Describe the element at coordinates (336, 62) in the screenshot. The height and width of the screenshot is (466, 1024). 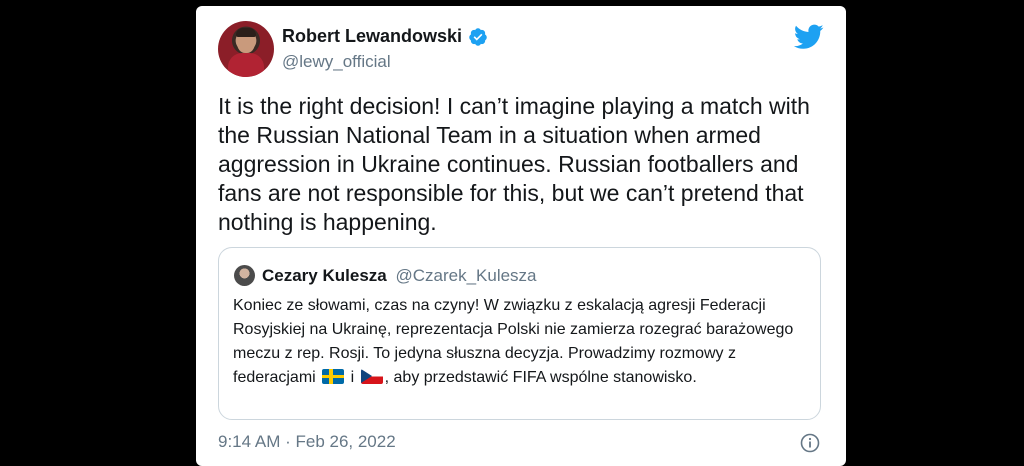
I see `author-handle: @lewy_official` at that location.